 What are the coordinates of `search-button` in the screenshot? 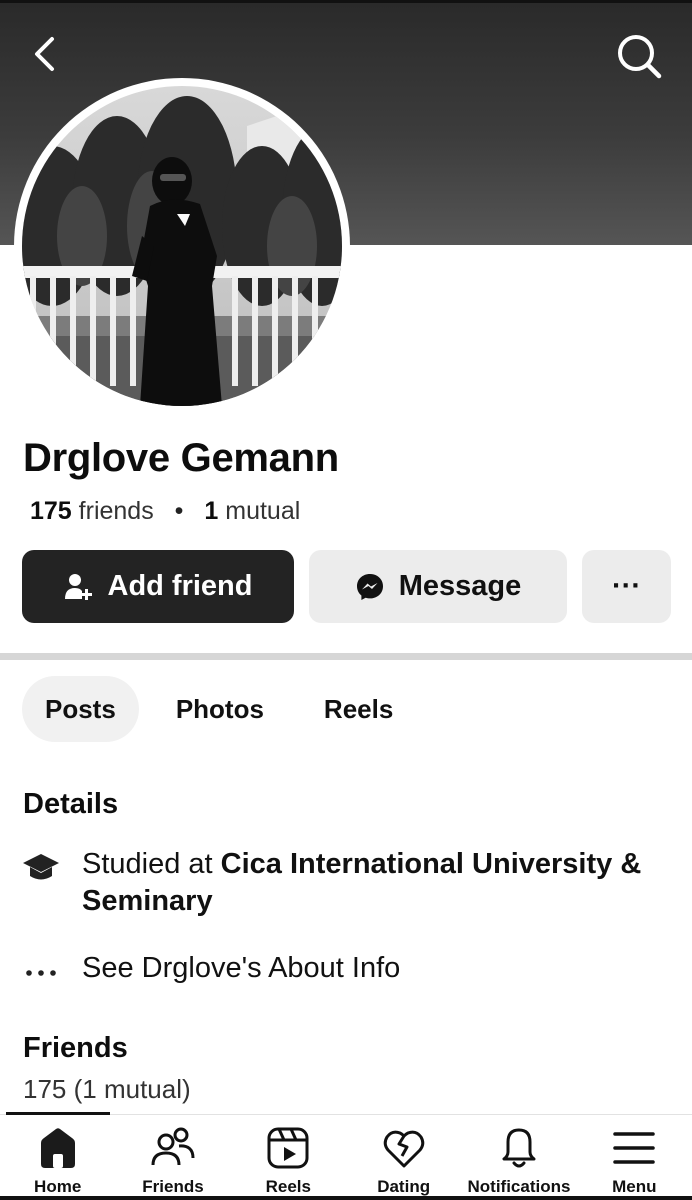 It's located at (639, 56).